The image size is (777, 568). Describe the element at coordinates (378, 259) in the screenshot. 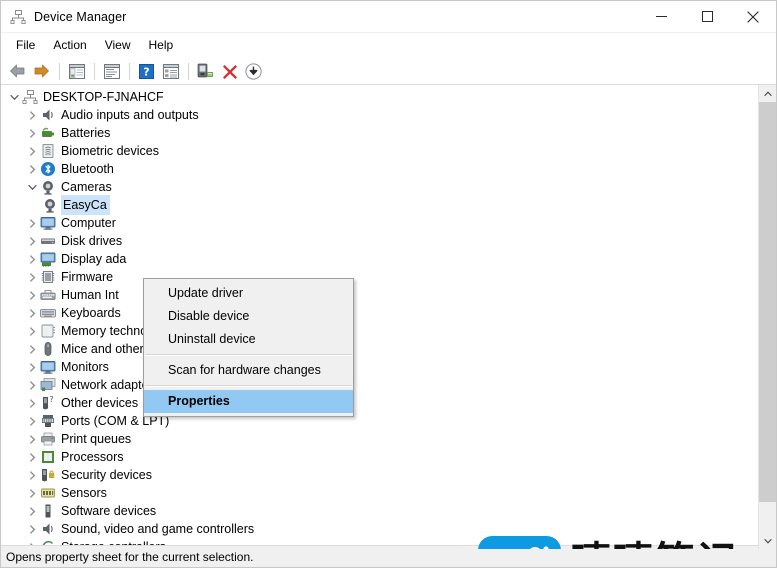

I see `tree-node-display-adapters: Display ada` at that location.